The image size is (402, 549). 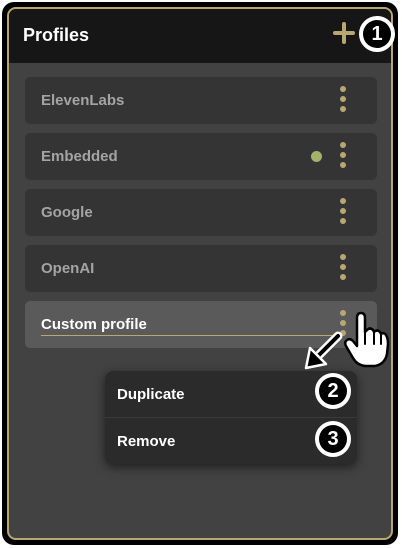 I want to click on callout-badge-3: 3, so click(x=333, y=439).